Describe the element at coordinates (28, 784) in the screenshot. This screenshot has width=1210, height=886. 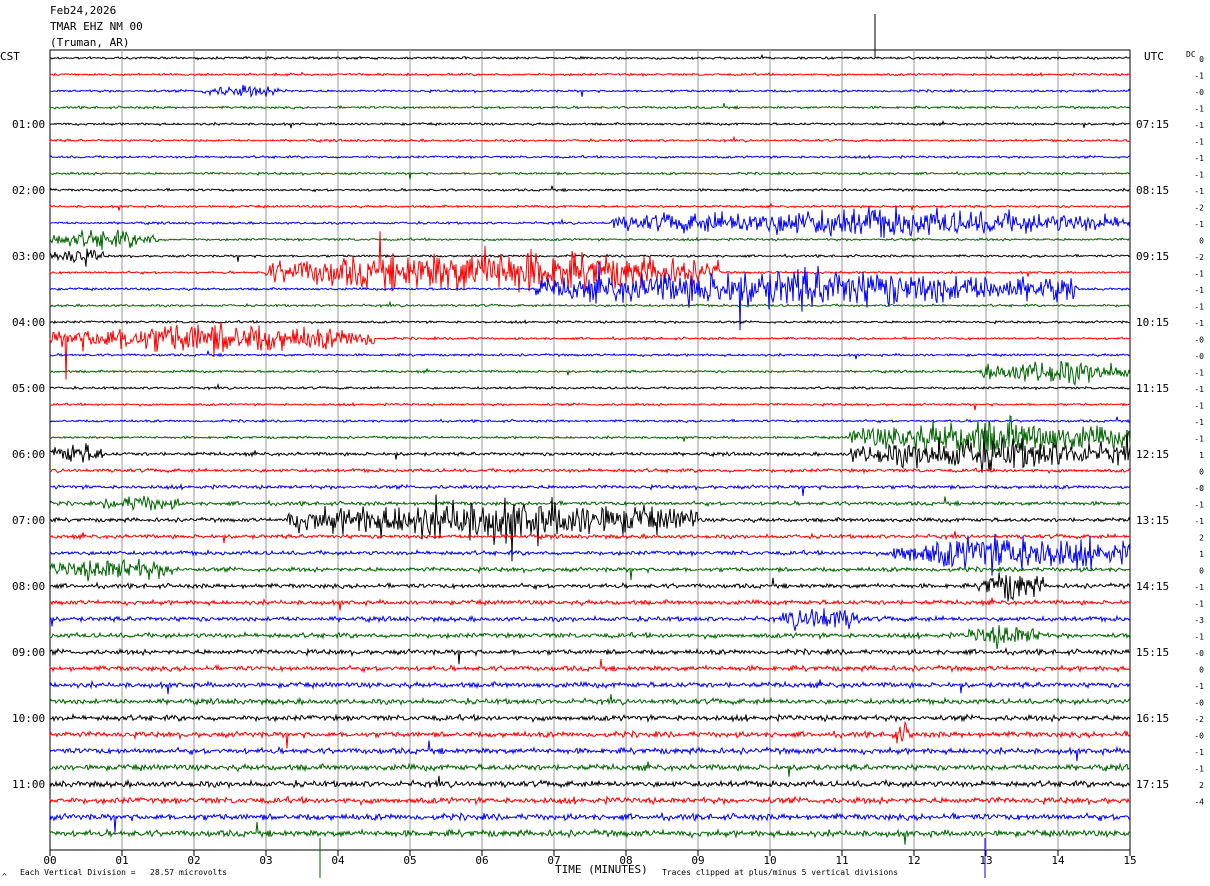
I see `left-time-label: 11:00` at that location.